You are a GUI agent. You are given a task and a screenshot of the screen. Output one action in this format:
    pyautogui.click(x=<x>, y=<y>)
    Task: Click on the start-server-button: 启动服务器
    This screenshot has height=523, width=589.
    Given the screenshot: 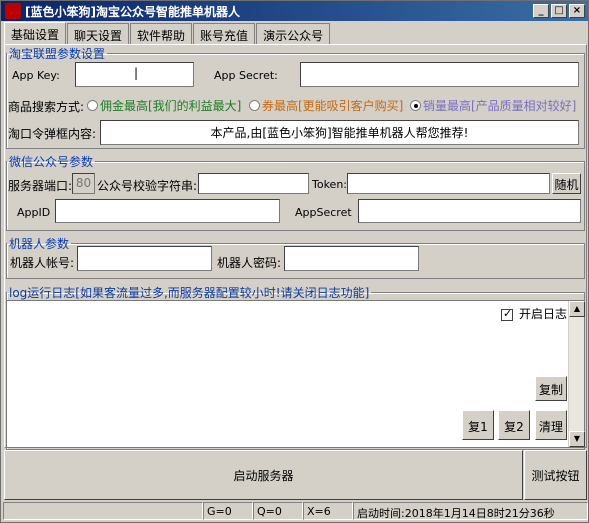 What is the action you would take?
    pyautogui.click(x=263, y=475)
    